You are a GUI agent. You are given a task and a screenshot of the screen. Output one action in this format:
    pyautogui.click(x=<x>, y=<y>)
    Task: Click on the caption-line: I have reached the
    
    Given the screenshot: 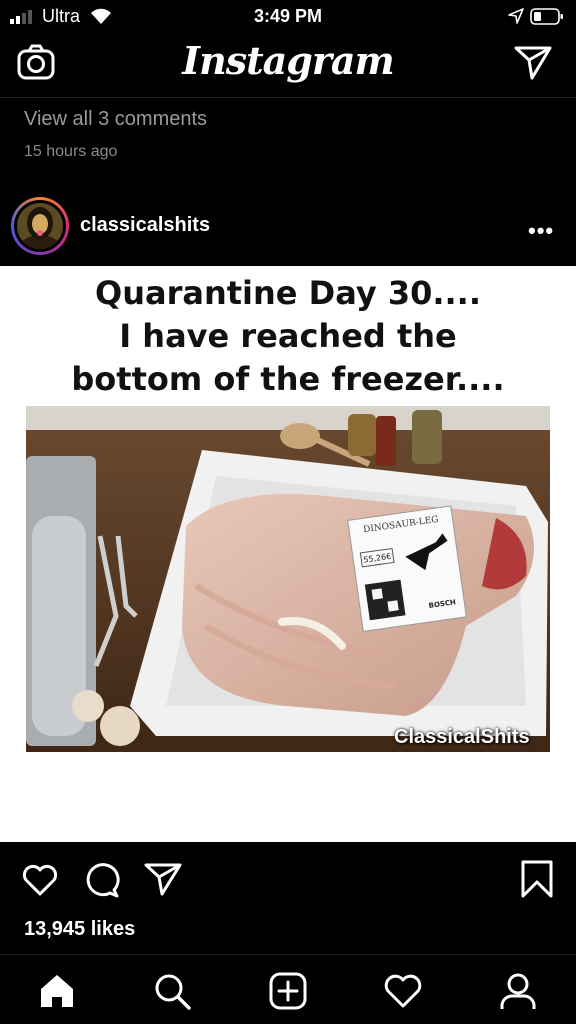 What is the action you would take?
    pyautogui.click(x=288, y=336)
    